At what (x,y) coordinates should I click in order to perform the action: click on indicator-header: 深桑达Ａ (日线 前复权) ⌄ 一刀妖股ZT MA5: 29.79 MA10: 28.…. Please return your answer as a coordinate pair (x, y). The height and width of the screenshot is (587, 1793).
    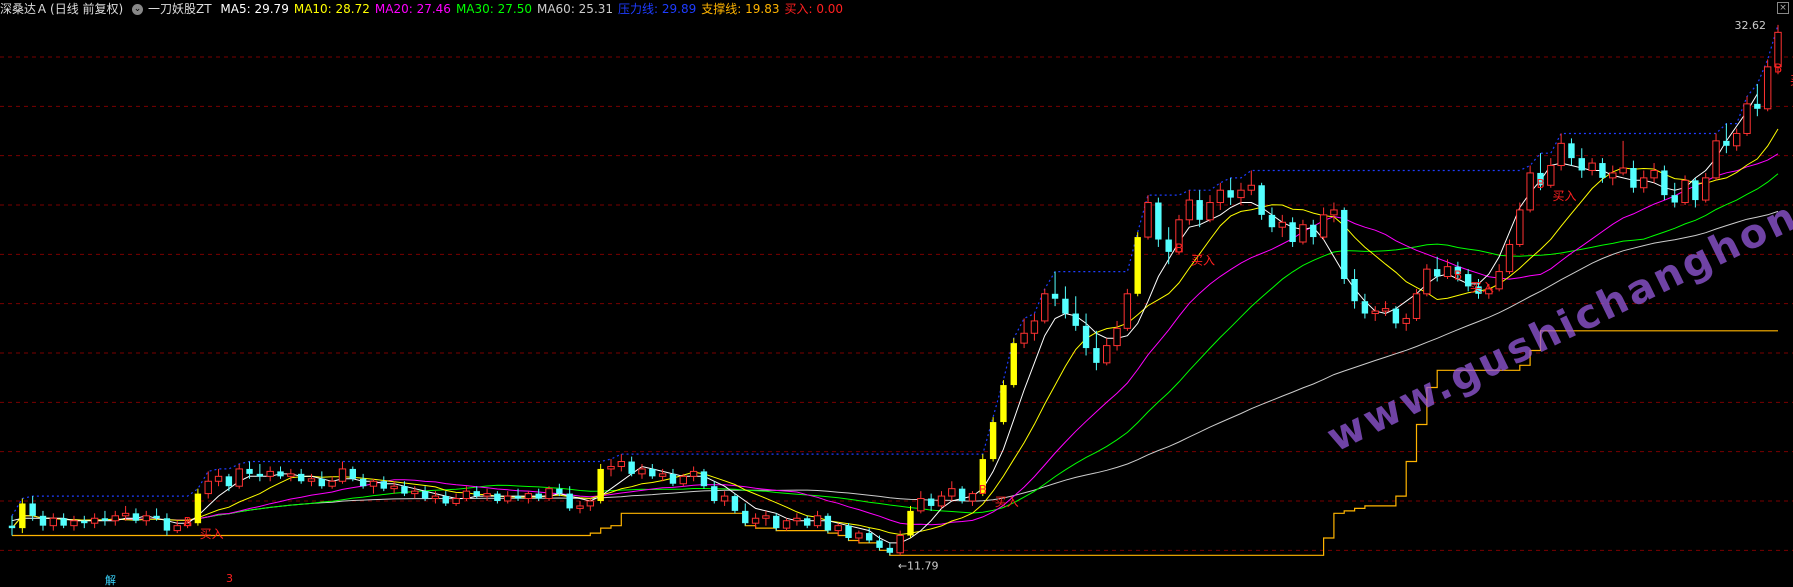
    Looking at the image, I should click on (426, 9).